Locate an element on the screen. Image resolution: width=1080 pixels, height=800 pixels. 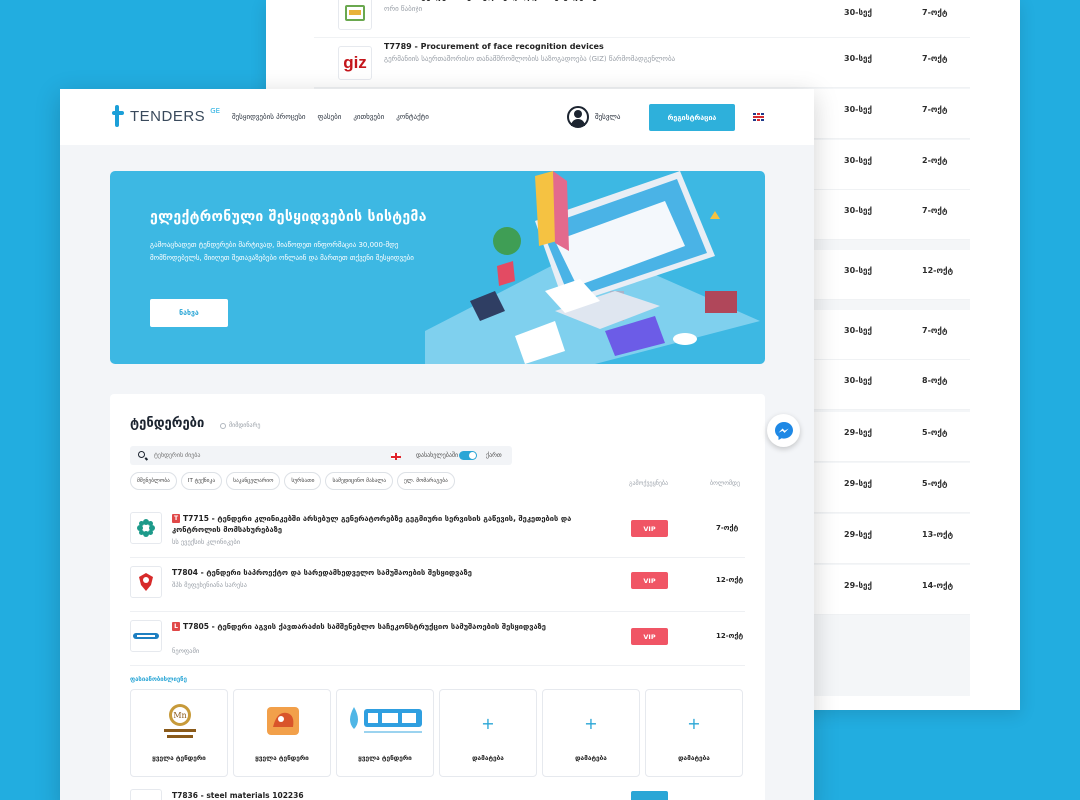
messenger-icon is located at coordinates (783, 430).